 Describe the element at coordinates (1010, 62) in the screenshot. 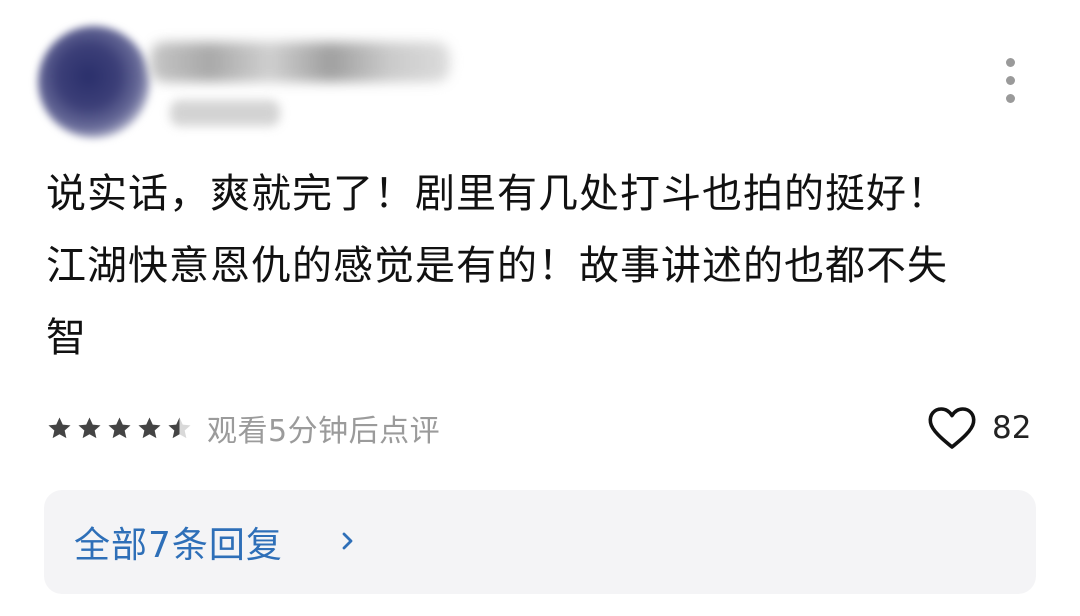

I see `more-vertical-icon` at that location.